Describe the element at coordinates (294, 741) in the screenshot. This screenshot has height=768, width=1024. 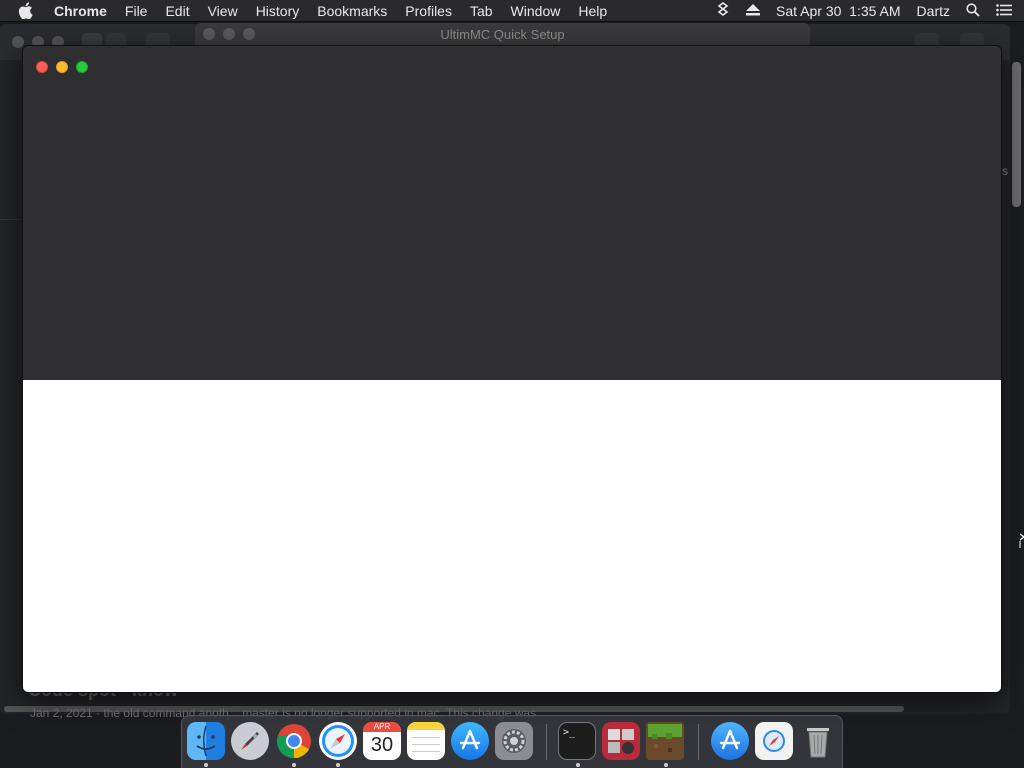
I see `chrome-icon` at that location.